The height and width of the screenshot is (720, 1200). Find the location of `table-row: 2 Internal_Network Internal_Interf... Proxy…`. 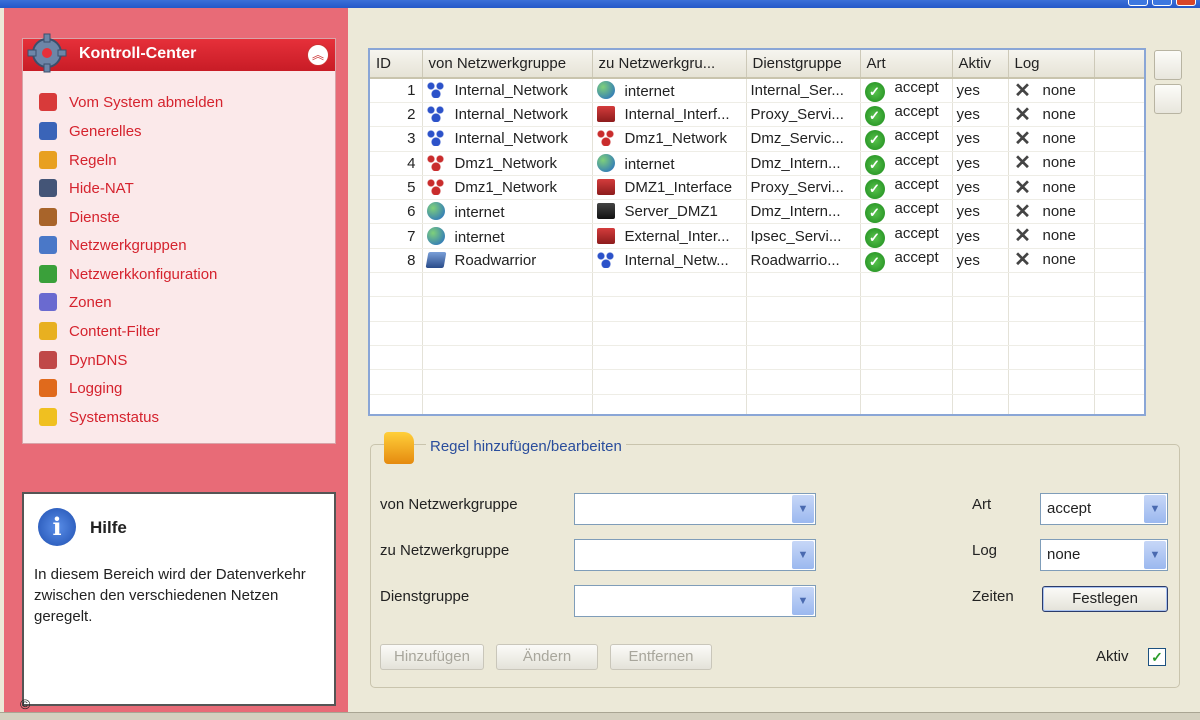

table-row: 2 Internal_Network Internal_Interf... Proxy… is located at coordinates (757, 115).